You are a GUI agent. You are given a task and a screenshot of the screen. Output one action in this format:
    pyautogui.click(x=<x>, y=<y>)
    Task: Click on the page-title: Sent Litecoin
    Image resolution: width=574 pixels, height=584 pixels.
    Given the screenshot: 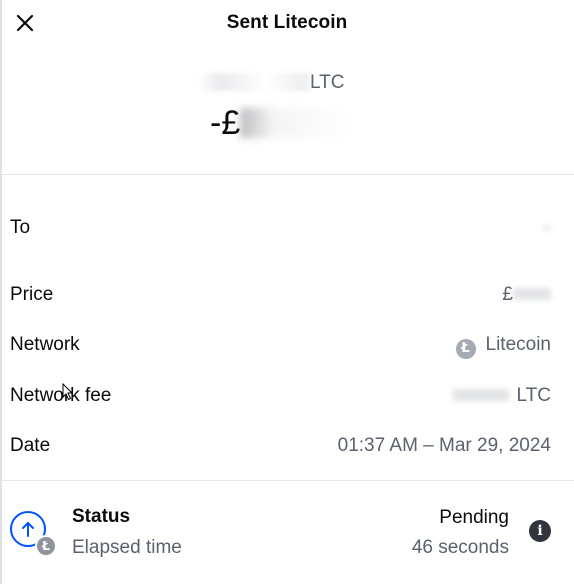 What is the action you would take?
    pyautogui.click(x=287, y=22)
    